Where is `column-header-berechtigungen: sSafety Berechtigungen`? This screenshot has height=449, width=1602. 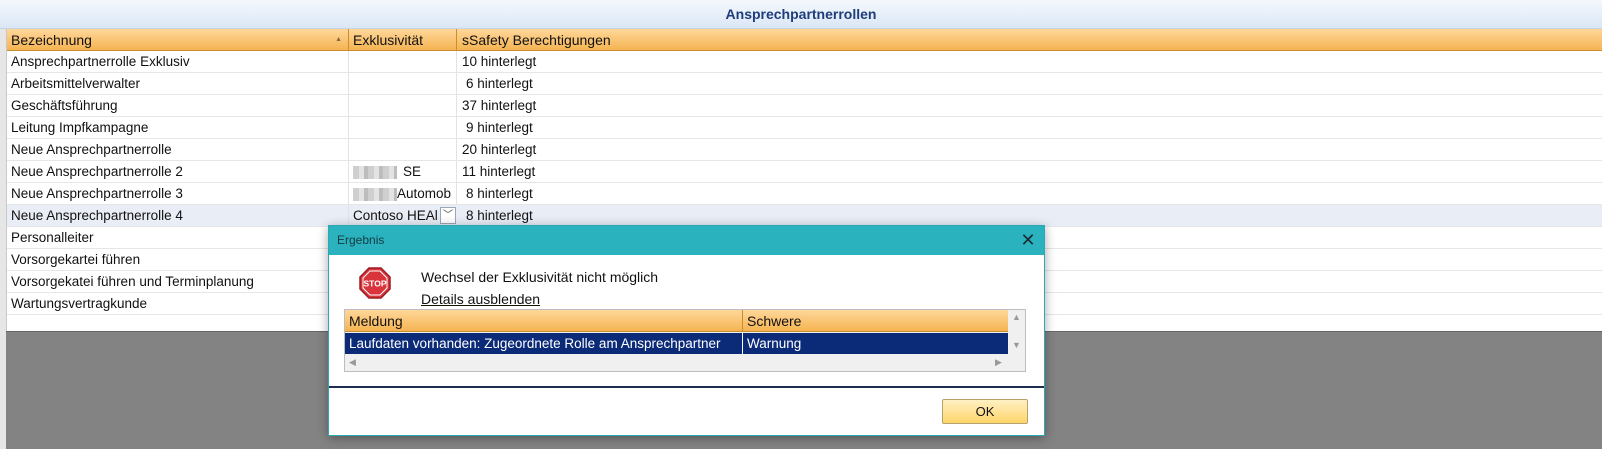
column-header-berechtigungen: sSafety Berechtigungen is located at coordinates (1029, 40).